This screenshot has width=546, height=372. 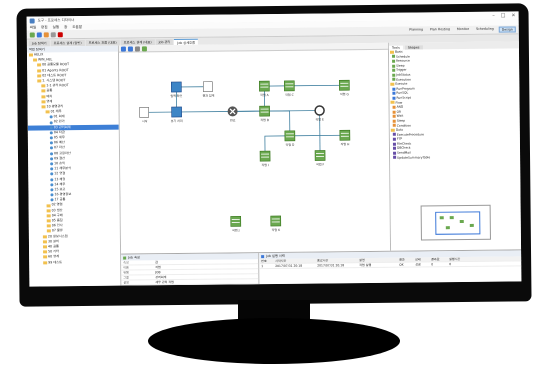 What do you see at coordinates (74, 262) in the screenshot?
I see `tree-item: 99 테스트` at bounding box center [74, 262].